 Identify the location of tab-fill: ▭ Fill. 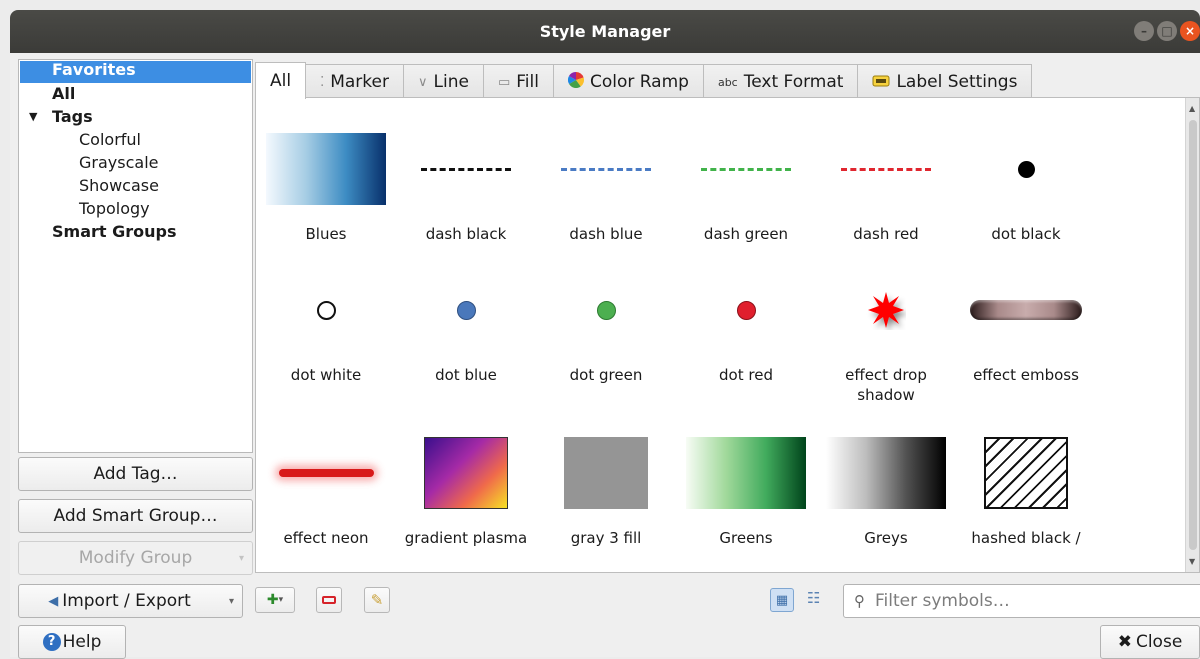
(518, 81).